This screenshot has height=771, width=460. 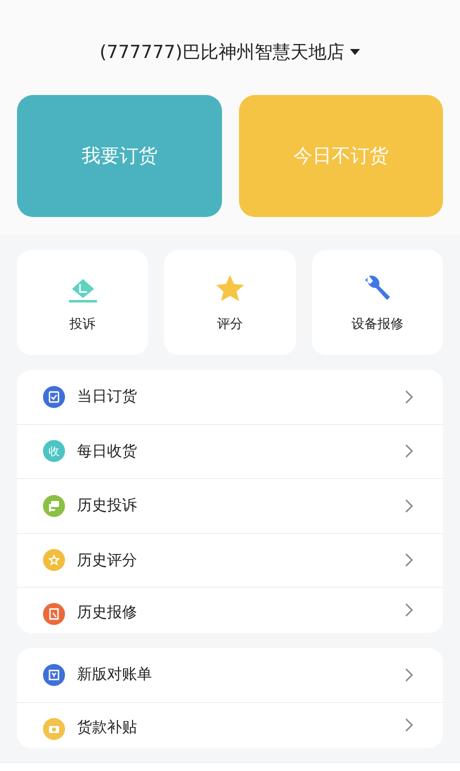 What do you see at coordinates (230, 52) in the screenshot?
I see `store-selector: (777777)巴比神州智慧天地店` at bounding box center [230, 52].